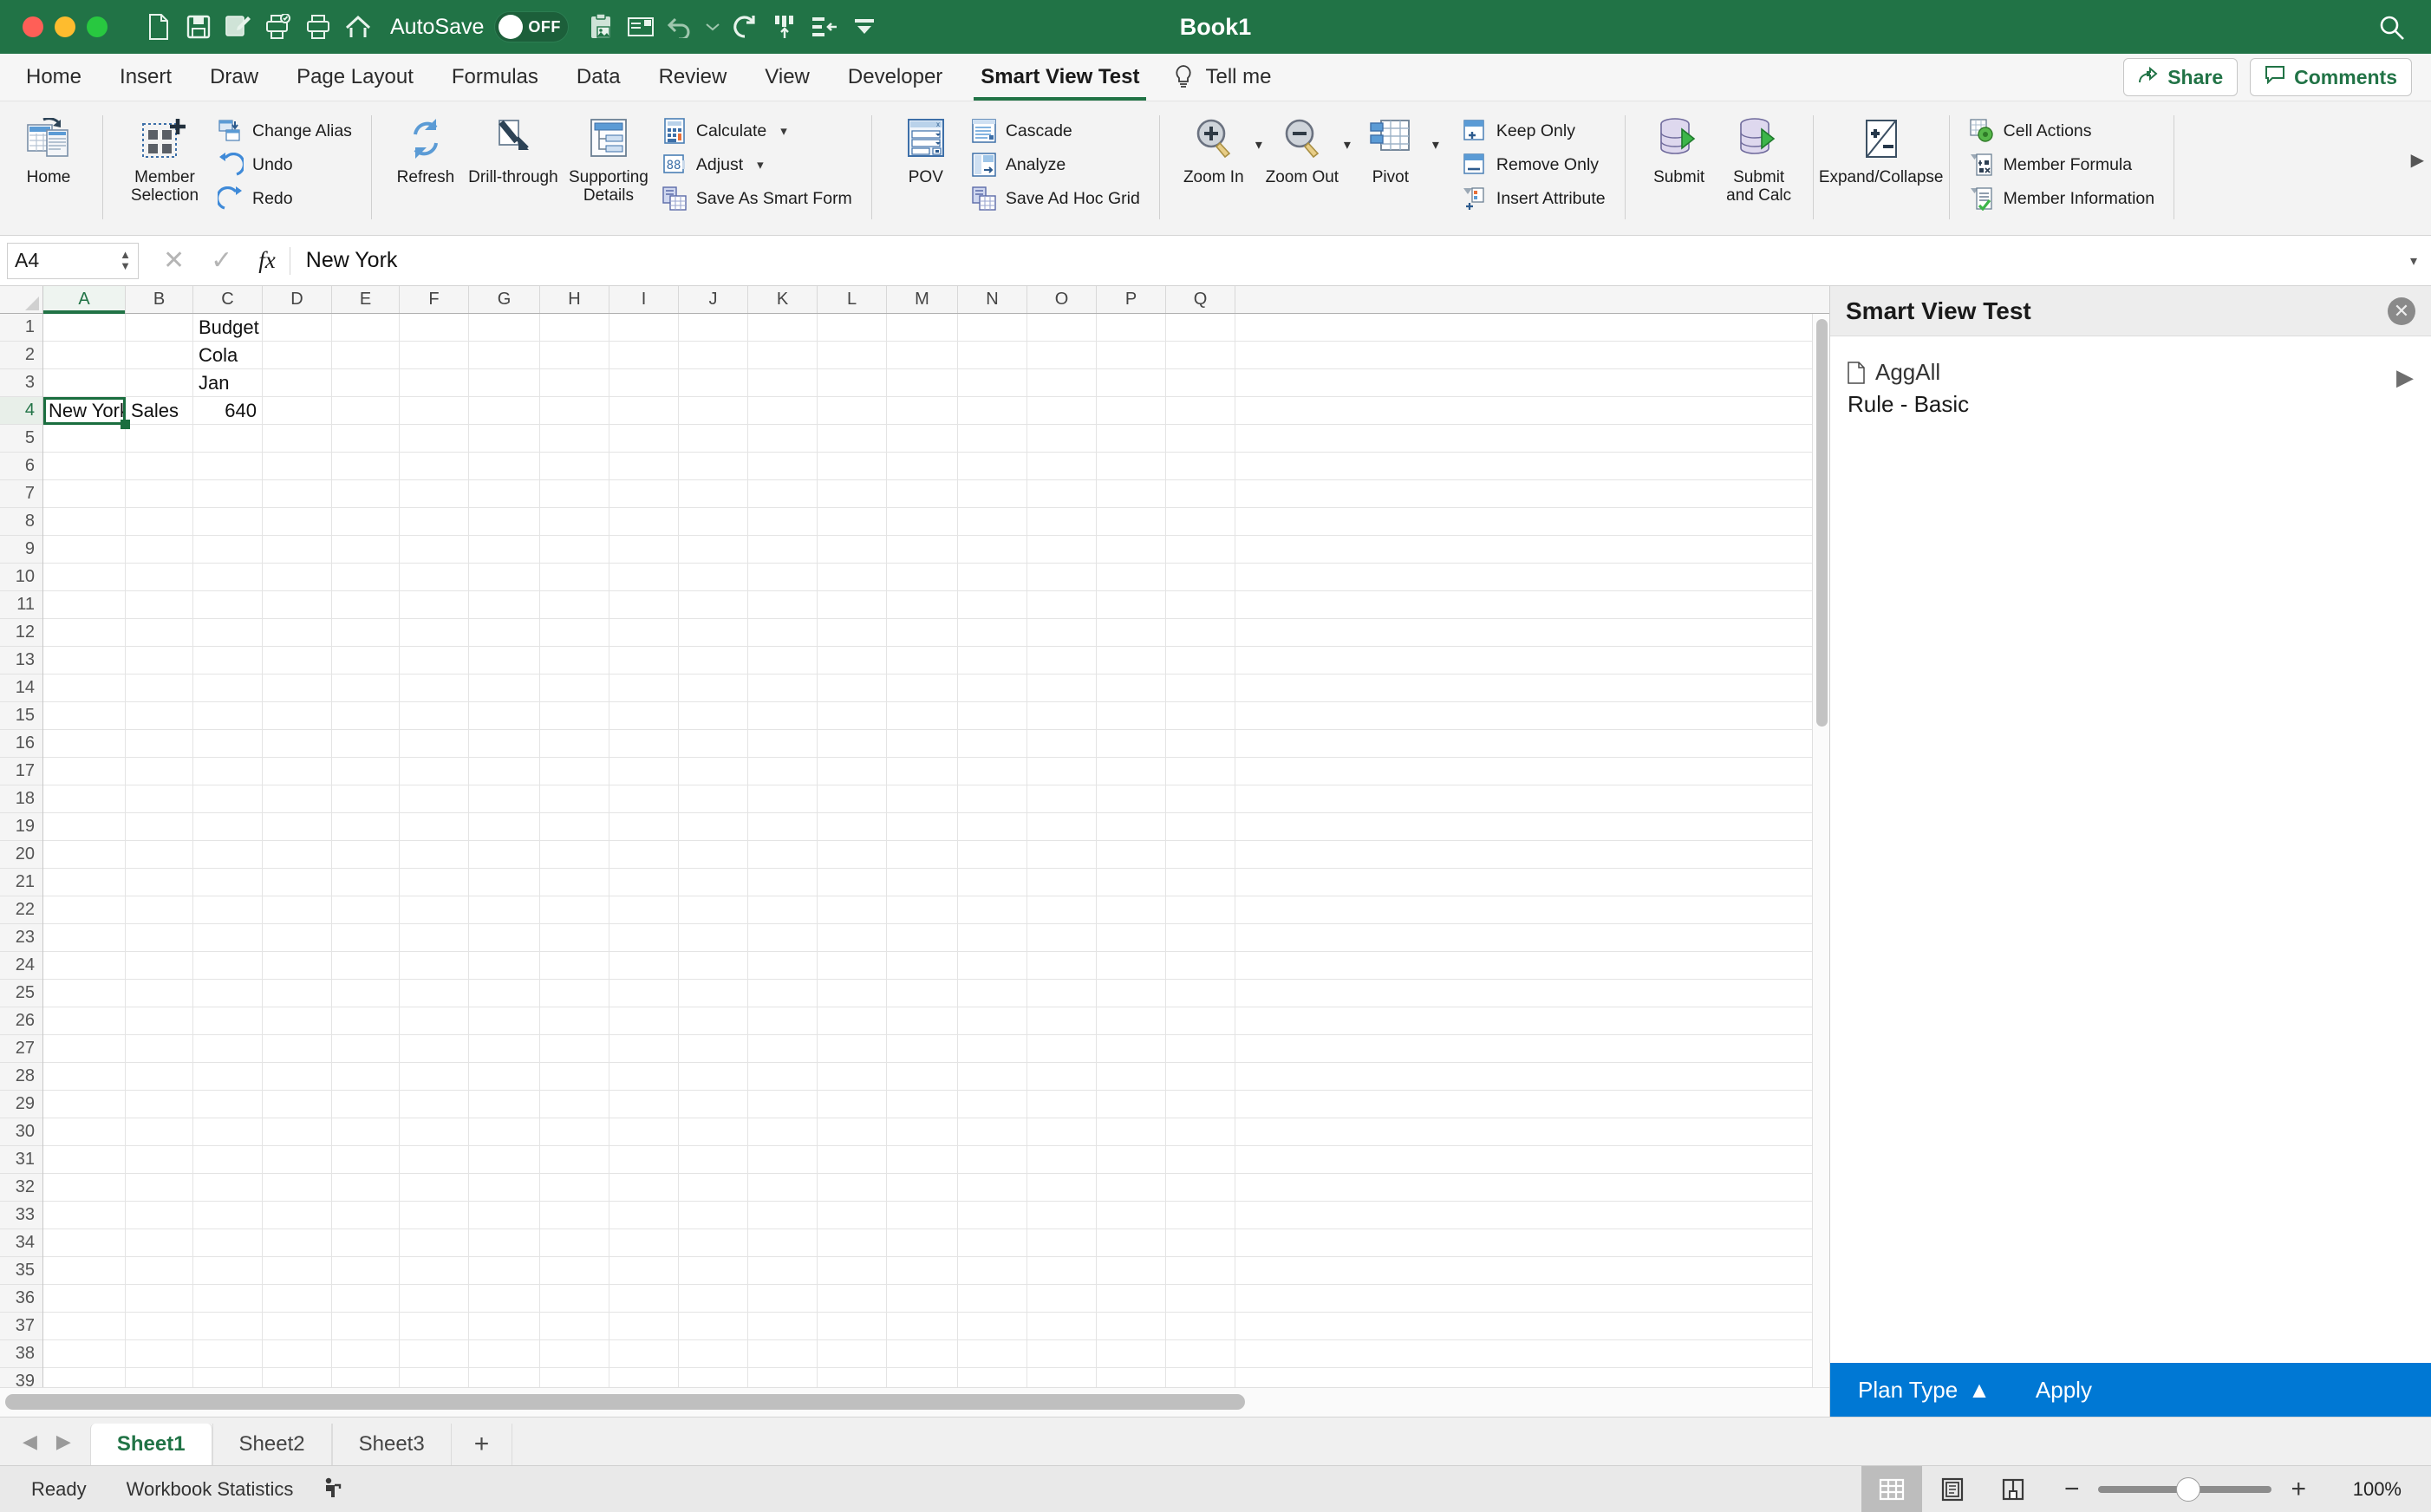 Image resolution: width=2431 pixels, height=1512 pixels. What do you see at coordinates (366, 1021) in the screenshot?
I see `cell-E26` at bounding box center [366, 1021].